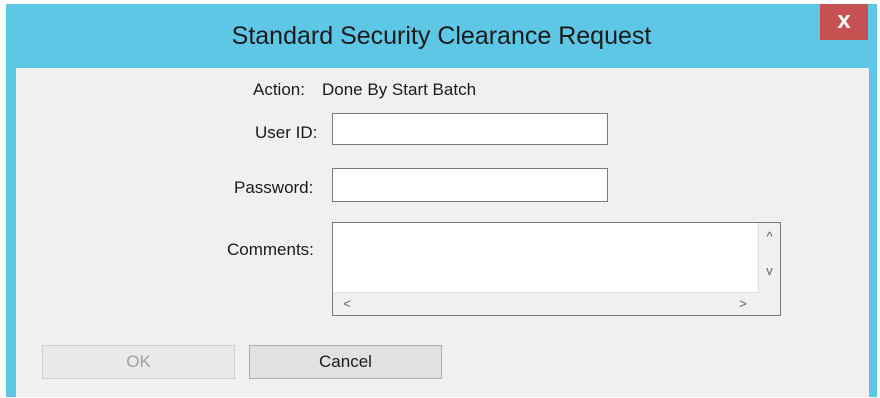  What do you see at coordinates (399, 89) in the screenshot?
I see `action-value: Done By Start Batch` at bounding box center [399, 89].